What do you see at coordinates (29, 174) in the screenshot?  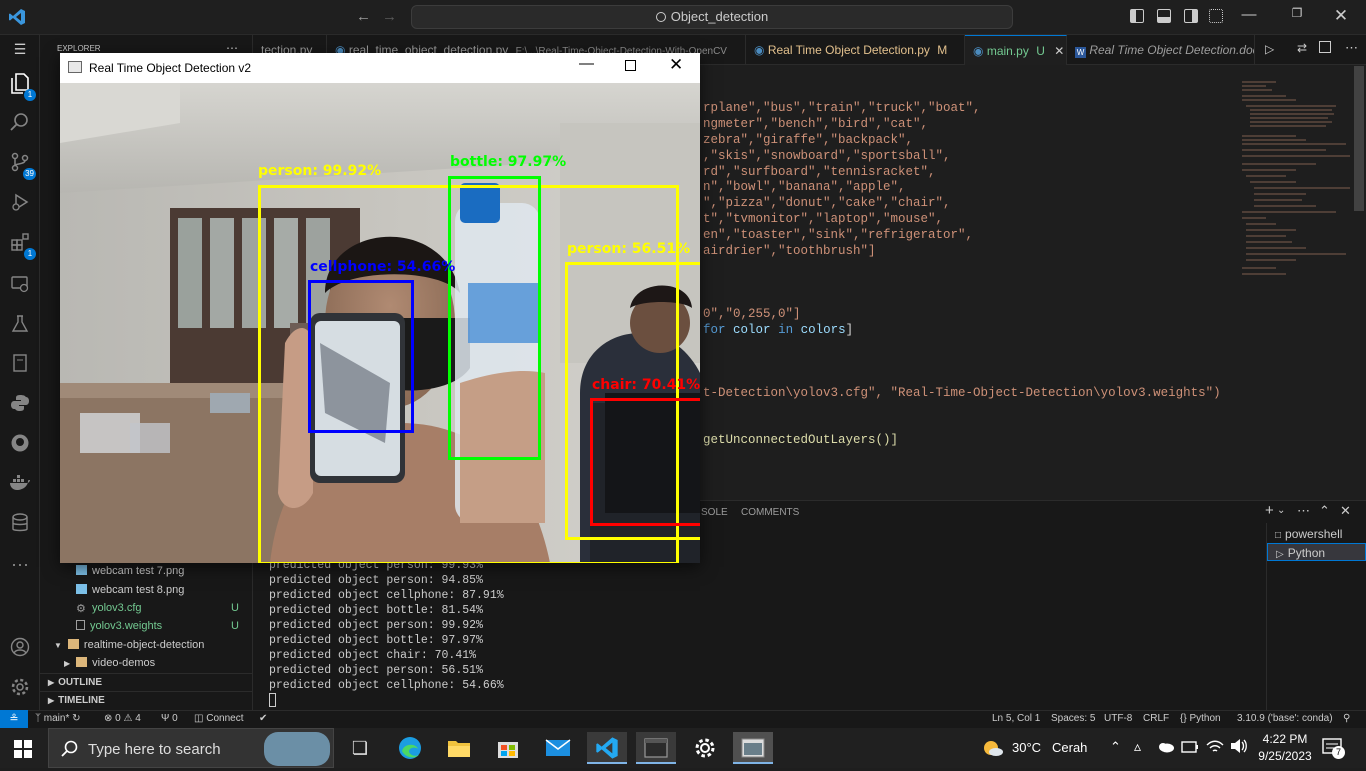 I see `source-control-badge: 39` at bounding box center [29, 174].